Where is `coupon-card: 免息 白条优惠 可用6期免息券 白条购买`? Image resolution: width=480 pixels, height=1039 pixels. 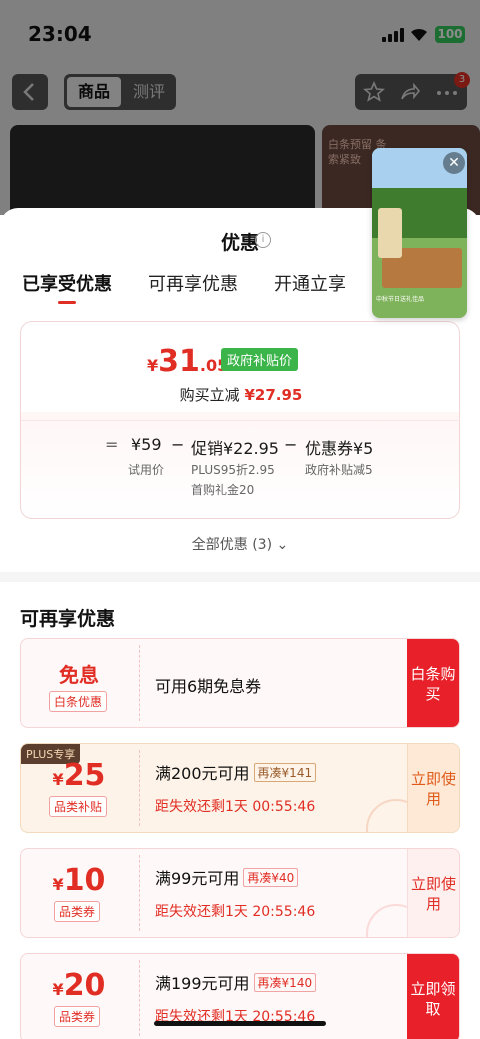 coupon-card: 免息 白条优惠 可用6期免息券 白条购买 is located at coordinates (240, 683).